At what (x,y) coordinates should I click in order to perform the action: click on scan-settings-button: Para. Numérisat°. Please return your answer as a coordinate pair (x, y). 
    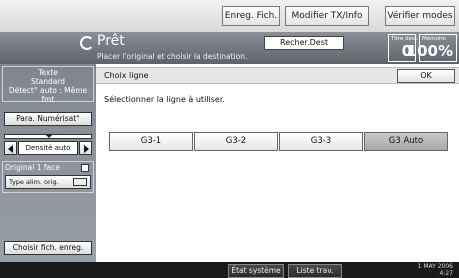
    Looking at the image, I should click on (48, 119).